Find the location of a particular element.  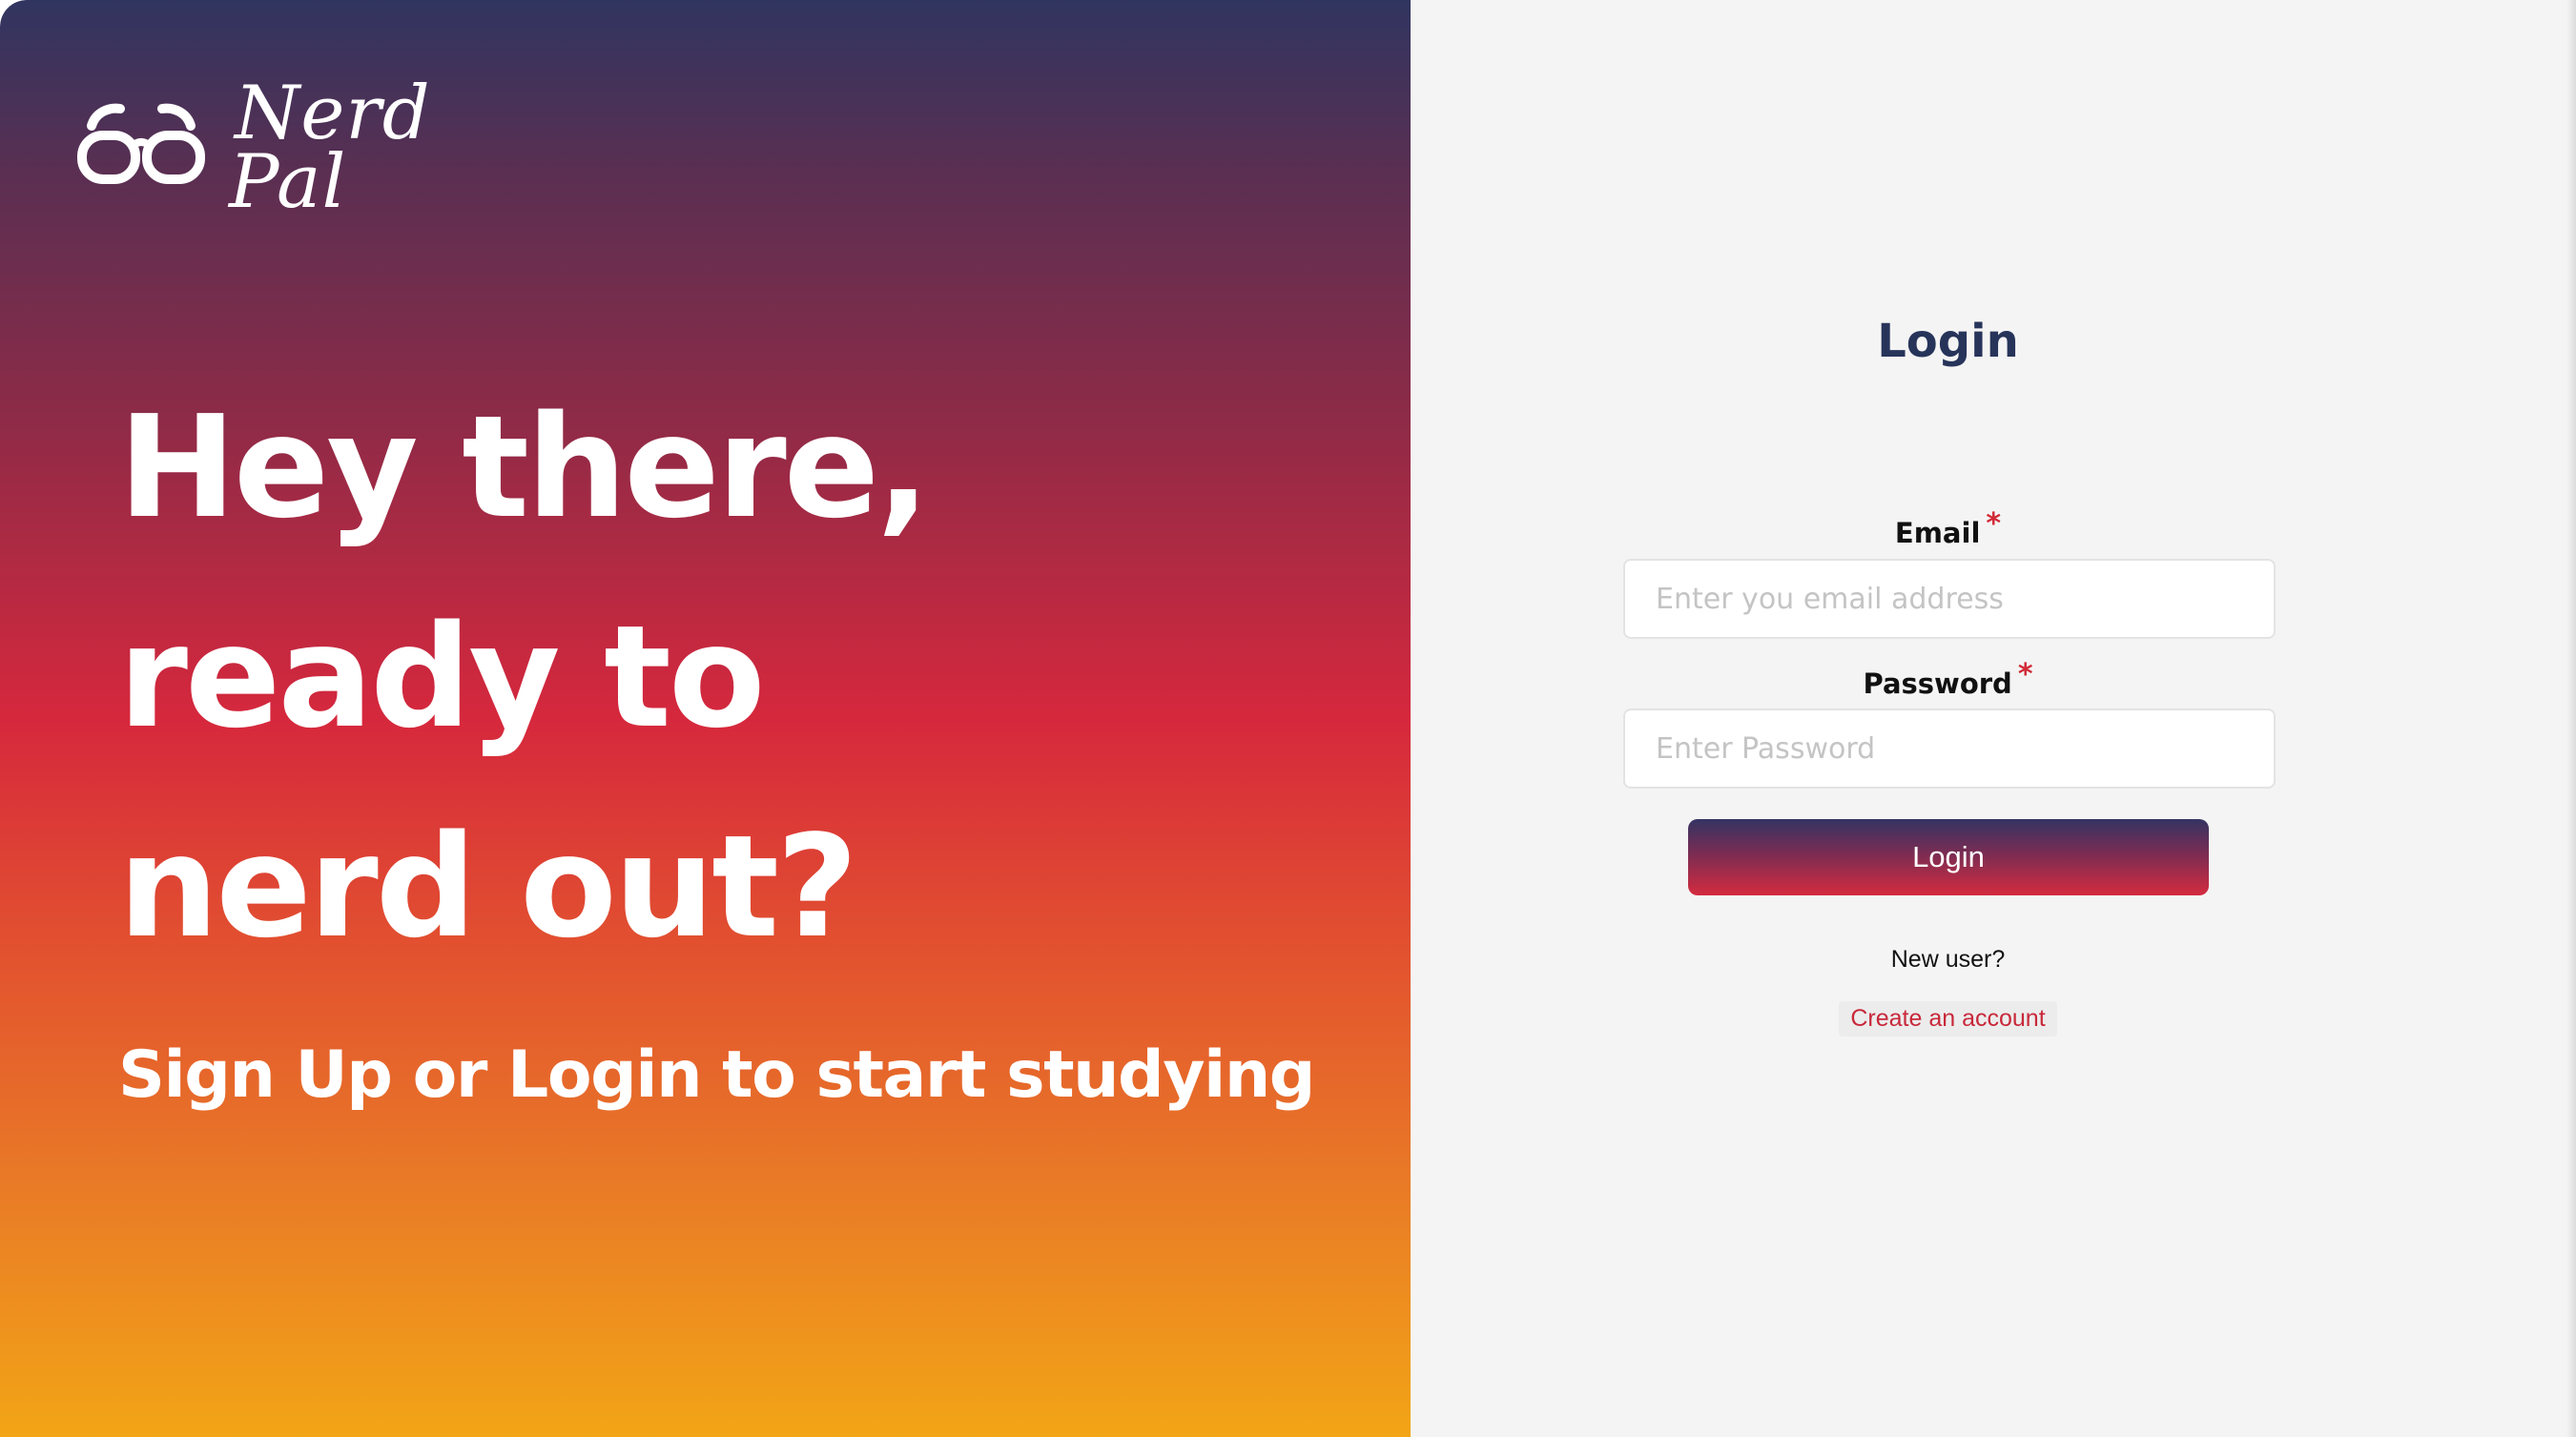

headline-line-3: nerd out? is located at coordinates (488, 887).